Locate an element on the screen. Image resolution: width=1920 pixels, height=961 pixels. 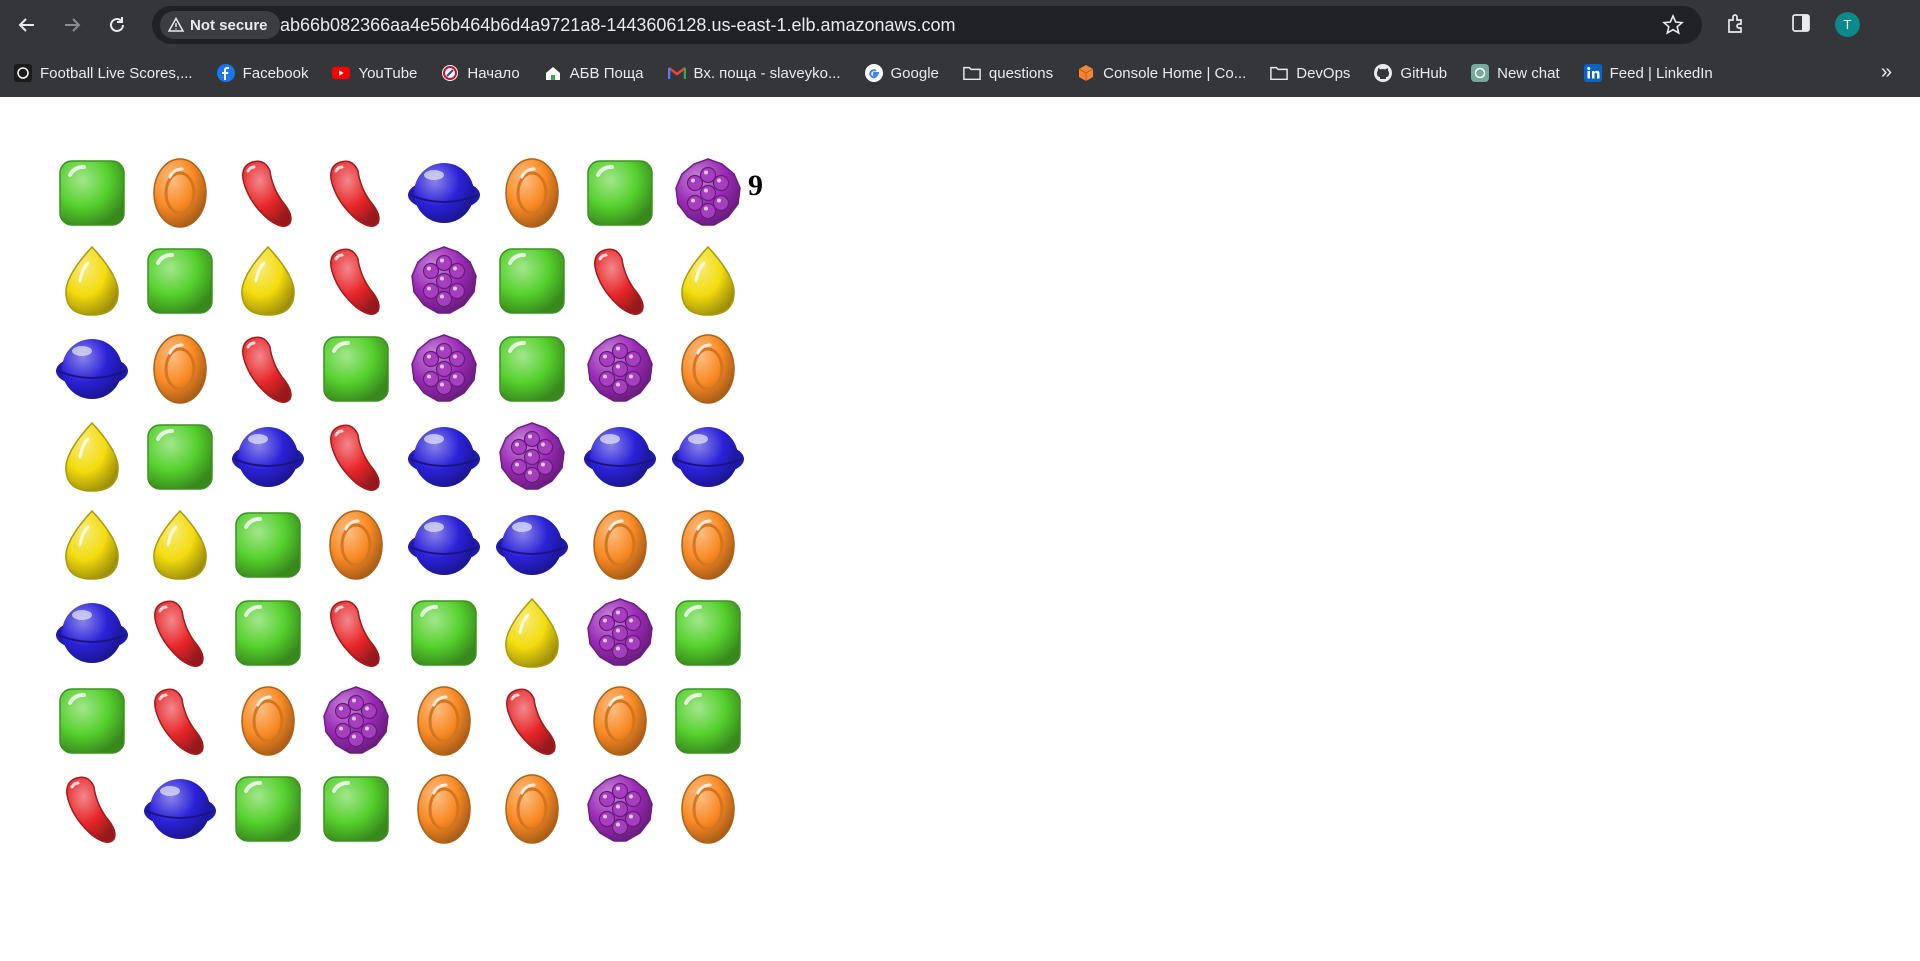
bookmark-google: Google is located at coordinates (901, 73).